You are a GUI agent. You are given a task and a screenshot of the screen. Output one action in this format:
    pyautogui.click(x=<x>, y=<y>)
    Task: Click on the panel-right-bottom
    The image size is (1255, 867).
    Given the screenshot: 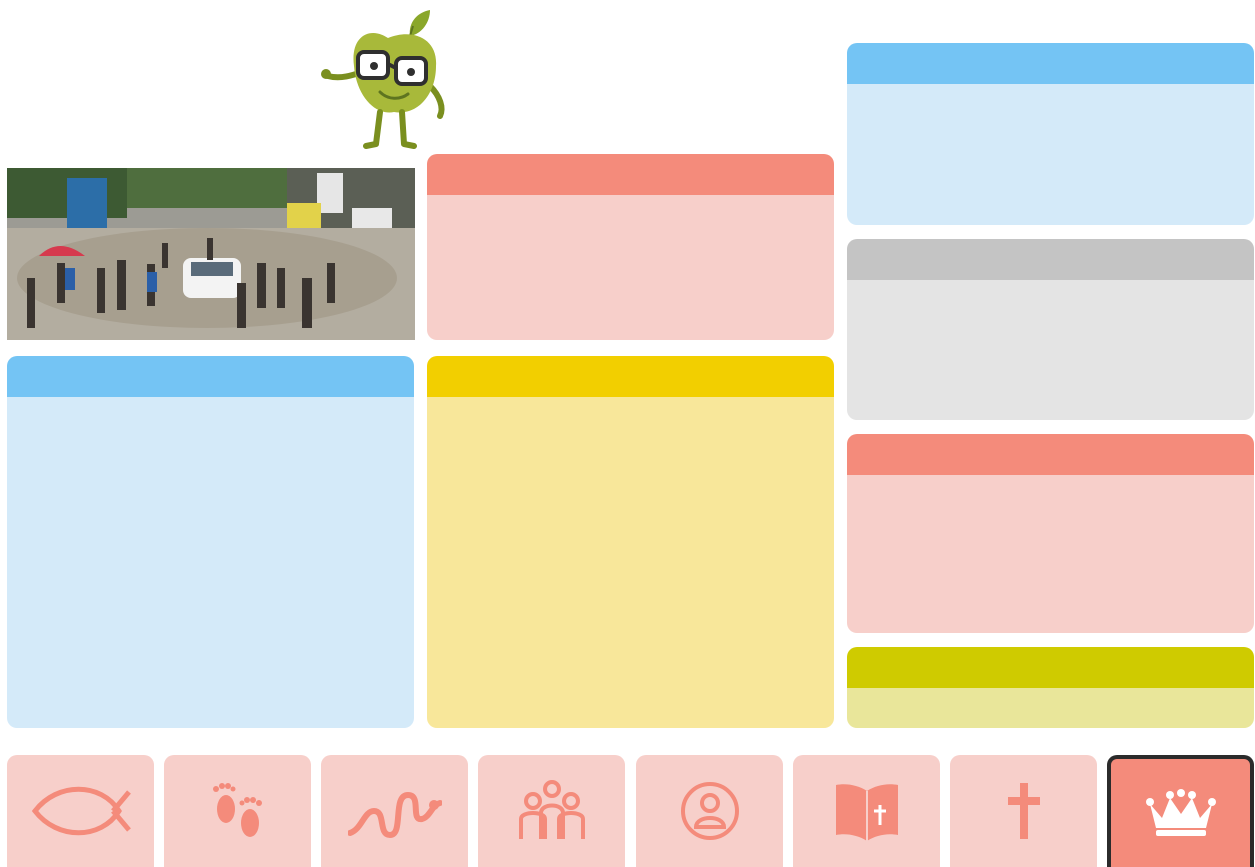 What is the action you would take?
    pyautogui.click(x=1050, y=687)
    